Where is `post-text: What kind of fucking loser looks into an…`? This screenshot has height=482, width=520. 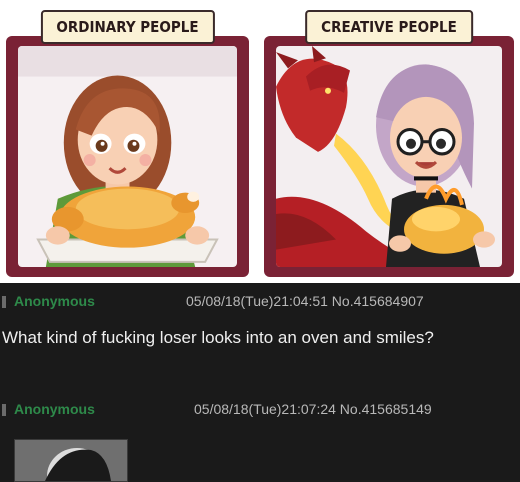 post-text: What kind of fucking loser looks into an… is located at coordinates (218, 337).